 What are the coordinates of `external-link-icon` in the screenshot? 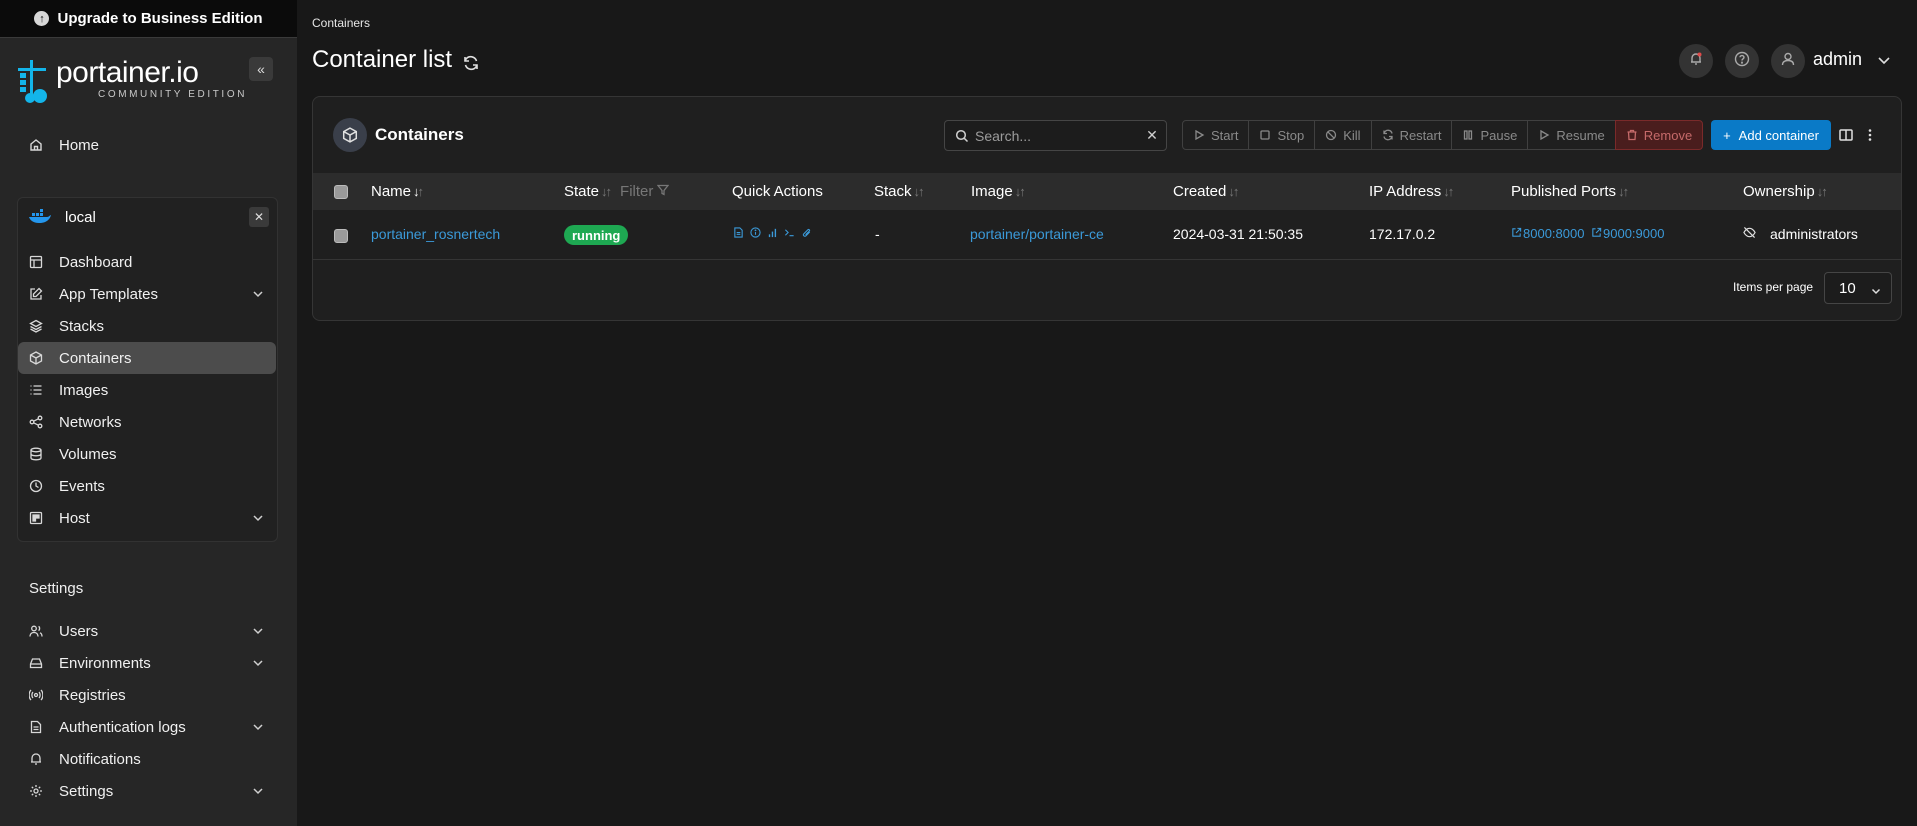 It's located at (1516, 233).